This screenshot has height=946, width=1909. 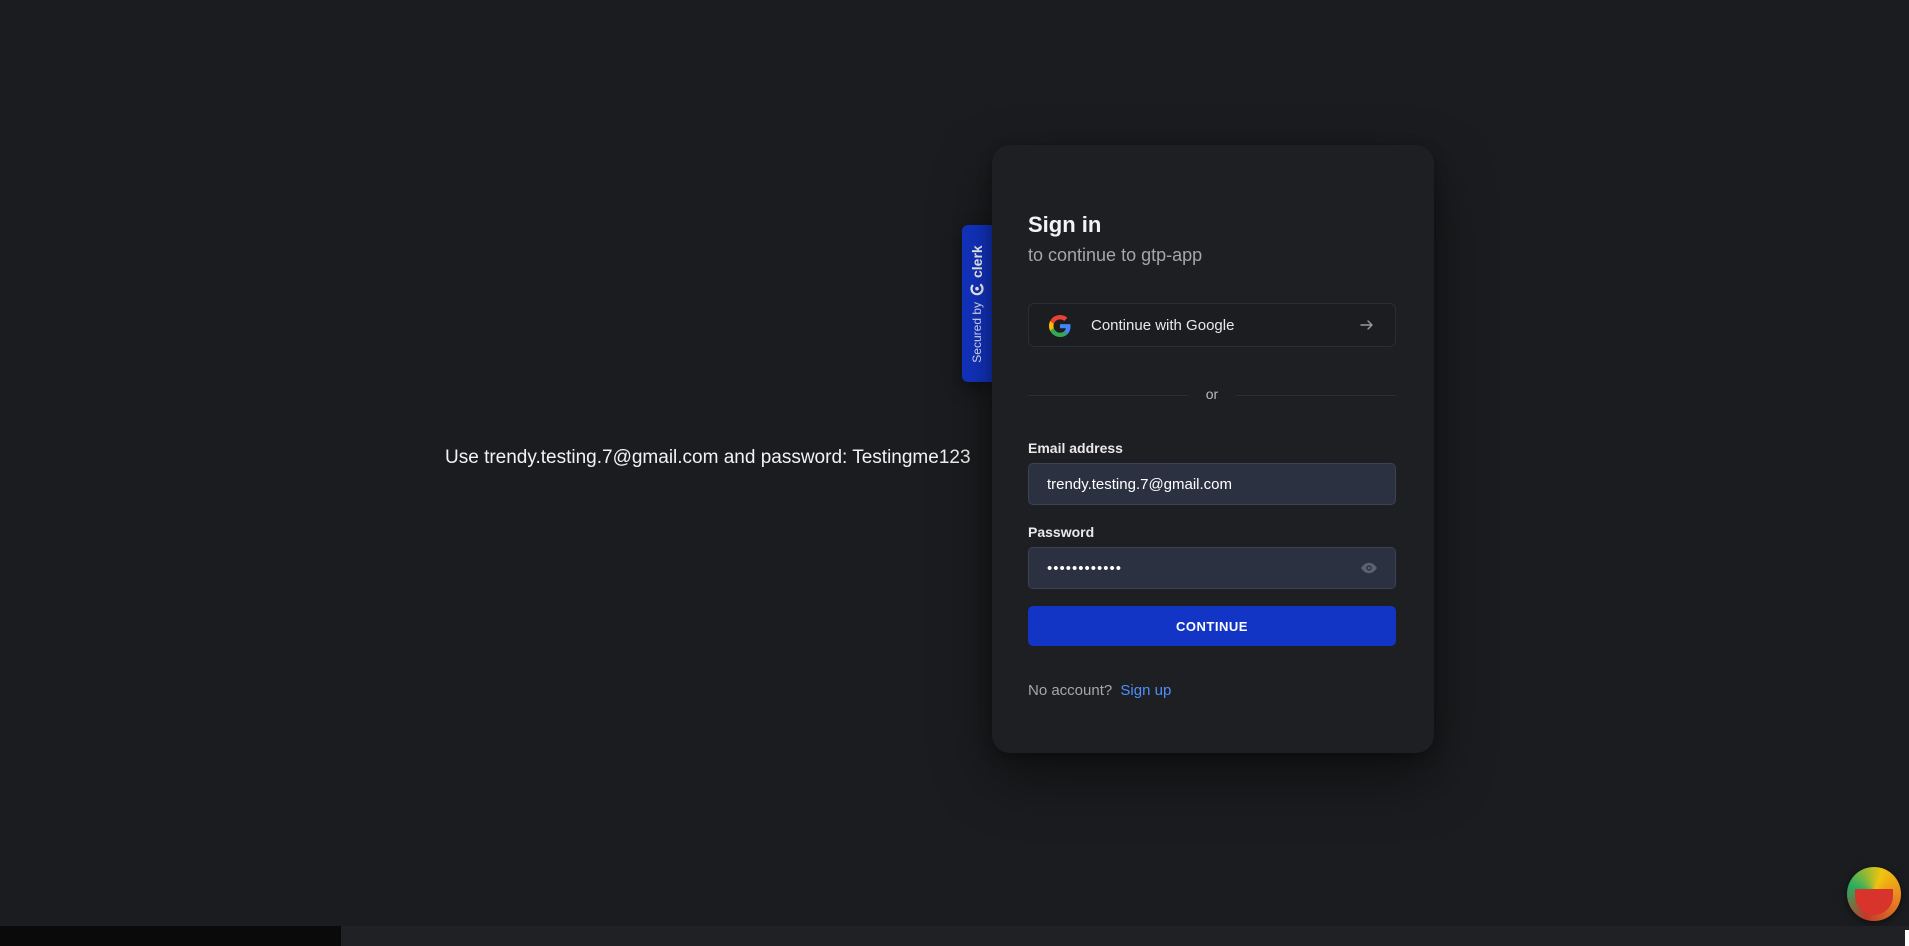 I want to click on eye-icon, so click(x=1369, y=568).